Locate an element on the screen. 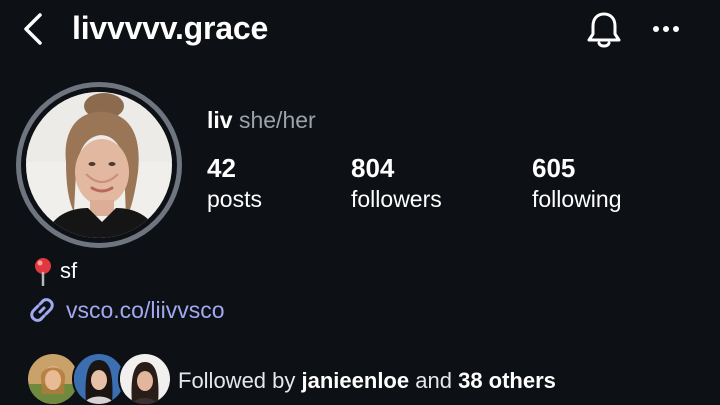 The height and width of the screenshot is (405, 720). posts-count: 42 is located at coordinates (221, 168).